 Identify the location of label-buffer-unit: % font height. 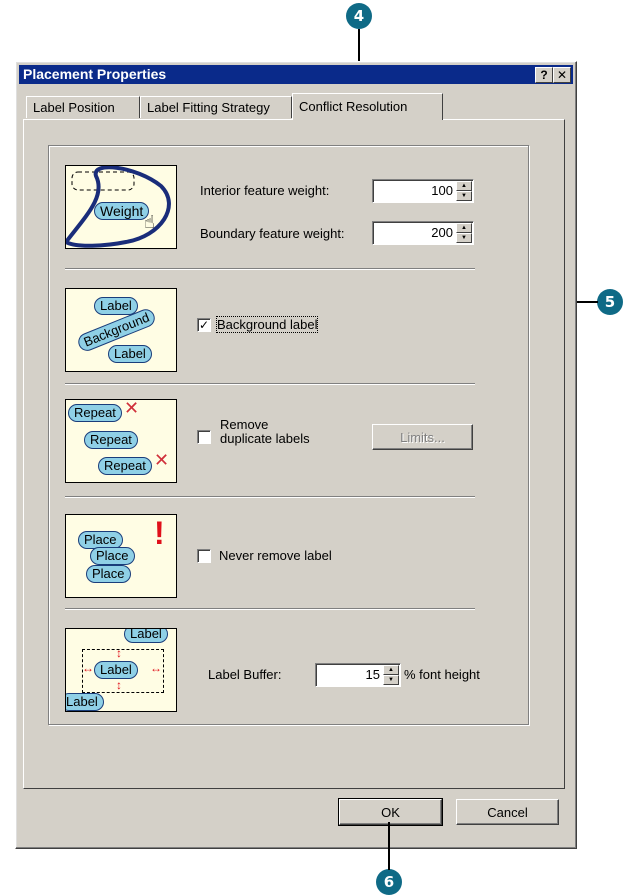
(442, 674).